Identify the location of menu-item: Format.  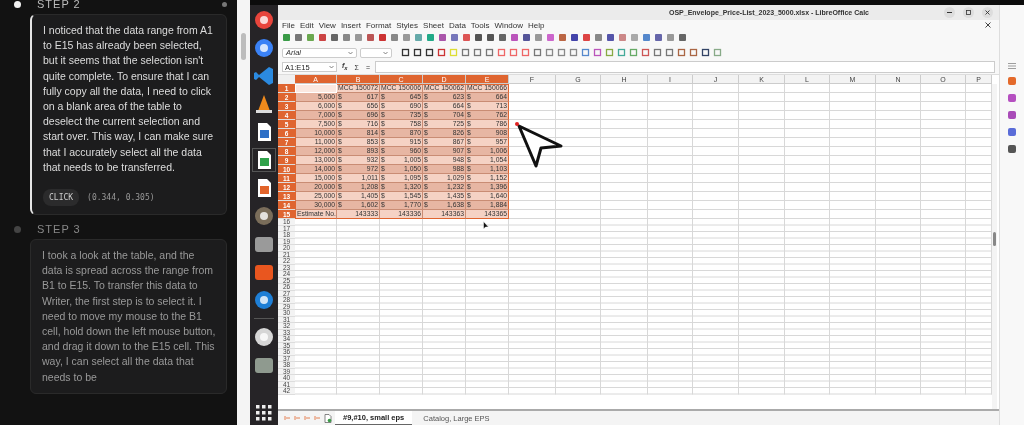
(378, 25).